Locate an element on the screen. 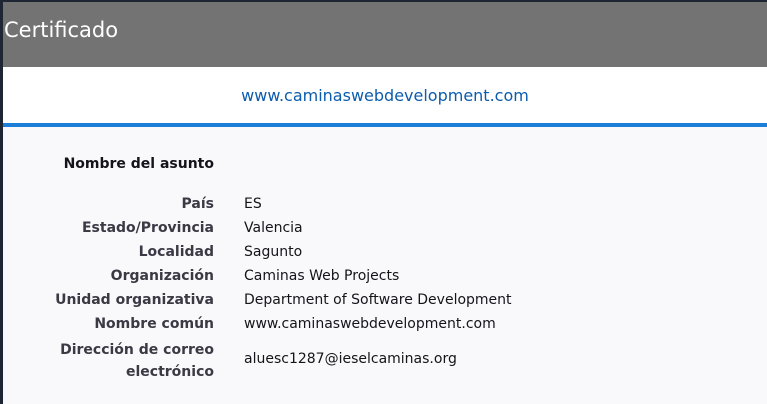  certificate-tab-strip: www.caminaswebdevelopment.com is located at coordinates (385, 97).